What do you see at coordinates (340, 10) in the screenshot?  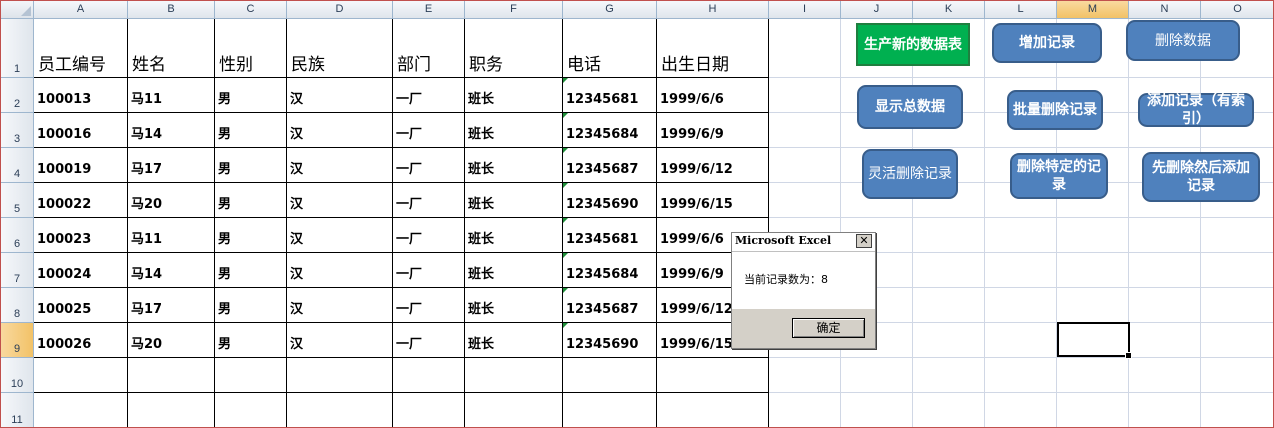 I see `column-header-d: D` at bounding box center [340, 10].